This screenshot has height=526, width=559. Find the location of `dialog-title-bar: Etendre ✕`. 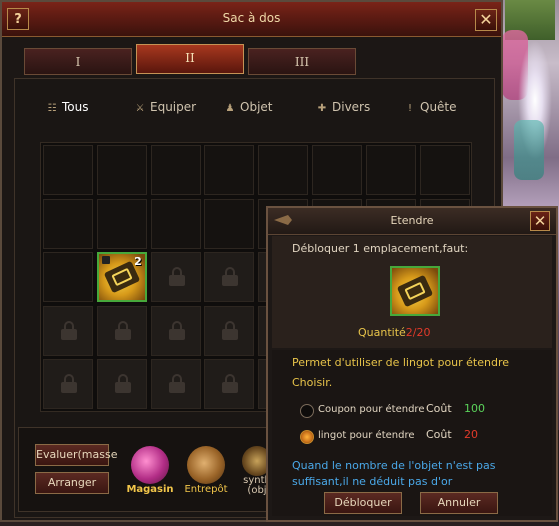

dialog-title-bar: Etendre ✕ is located at coordinates (412, 221).